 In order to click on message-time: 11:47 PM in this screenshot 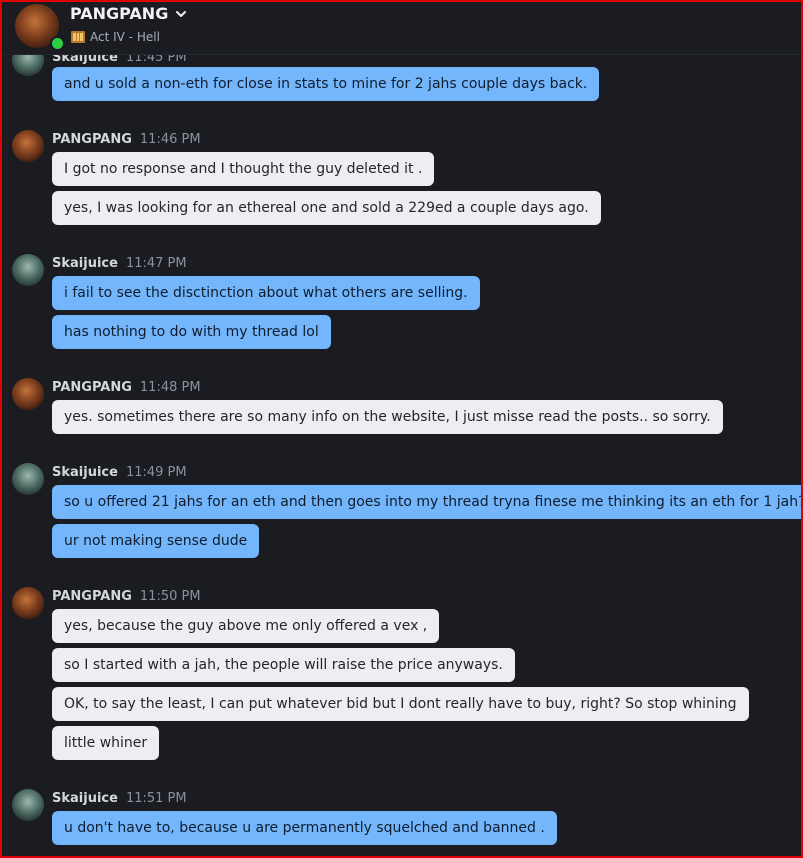, I will do `click(156, 263)`.